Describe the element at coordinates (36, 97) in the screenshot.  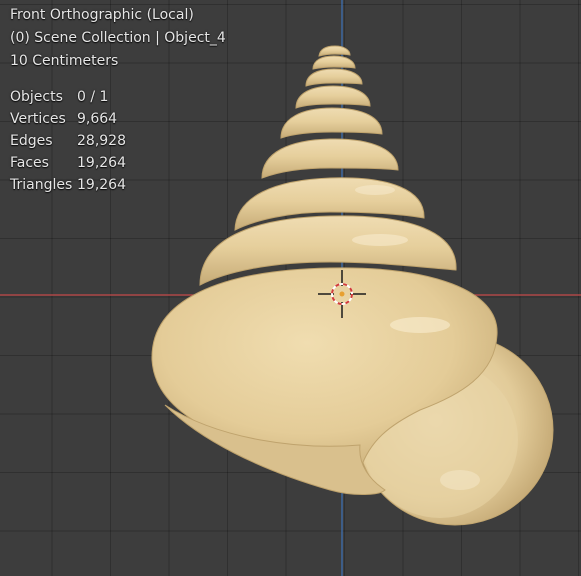
I see `stat-label: Objects` at that location.